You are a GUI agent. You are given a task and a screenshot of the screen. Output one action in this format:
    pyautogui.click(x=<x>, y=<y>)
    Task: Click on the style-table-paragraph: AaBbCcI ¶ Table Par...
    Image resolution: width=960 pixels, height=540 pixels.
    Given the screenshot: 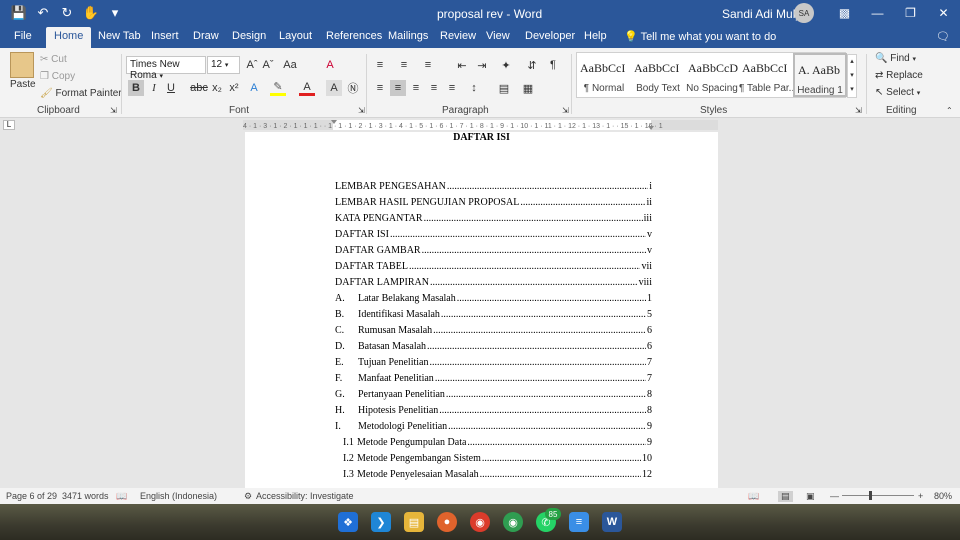 What is the action you would take?
    pyautogui.click(x=768, y=75)
    